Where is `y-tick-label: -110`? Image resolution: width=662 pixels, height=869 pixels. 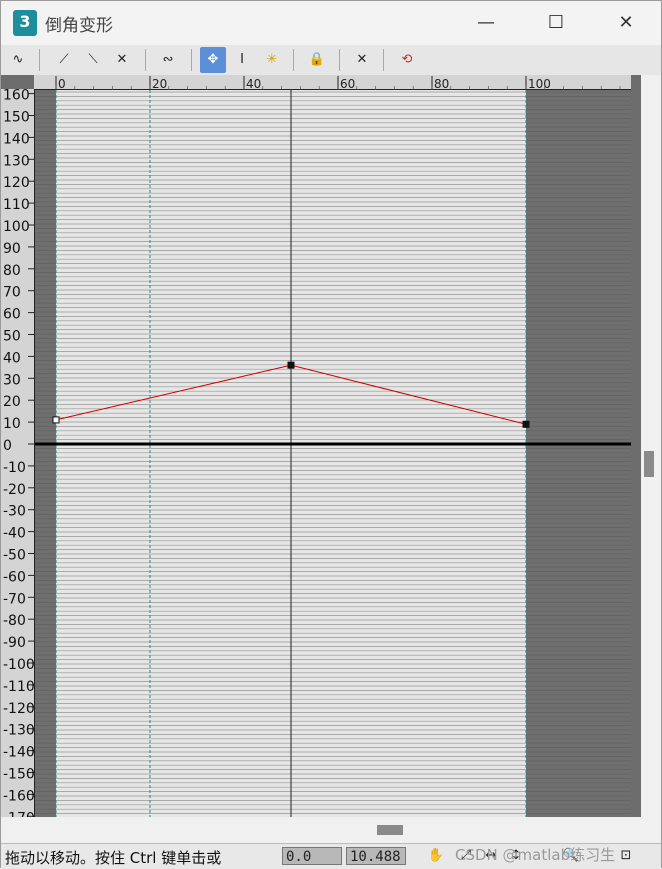
y-tick-label: -110 is located at coordinates (18, 687).